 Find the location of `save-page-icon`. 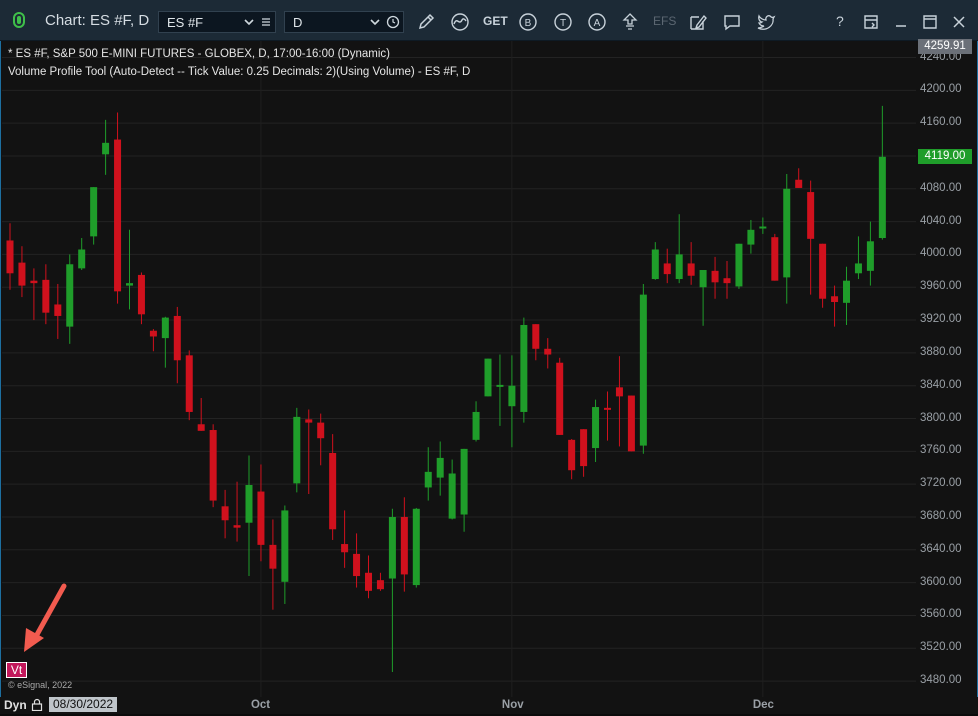

save-page-icon is located at coordinates (871, 22).